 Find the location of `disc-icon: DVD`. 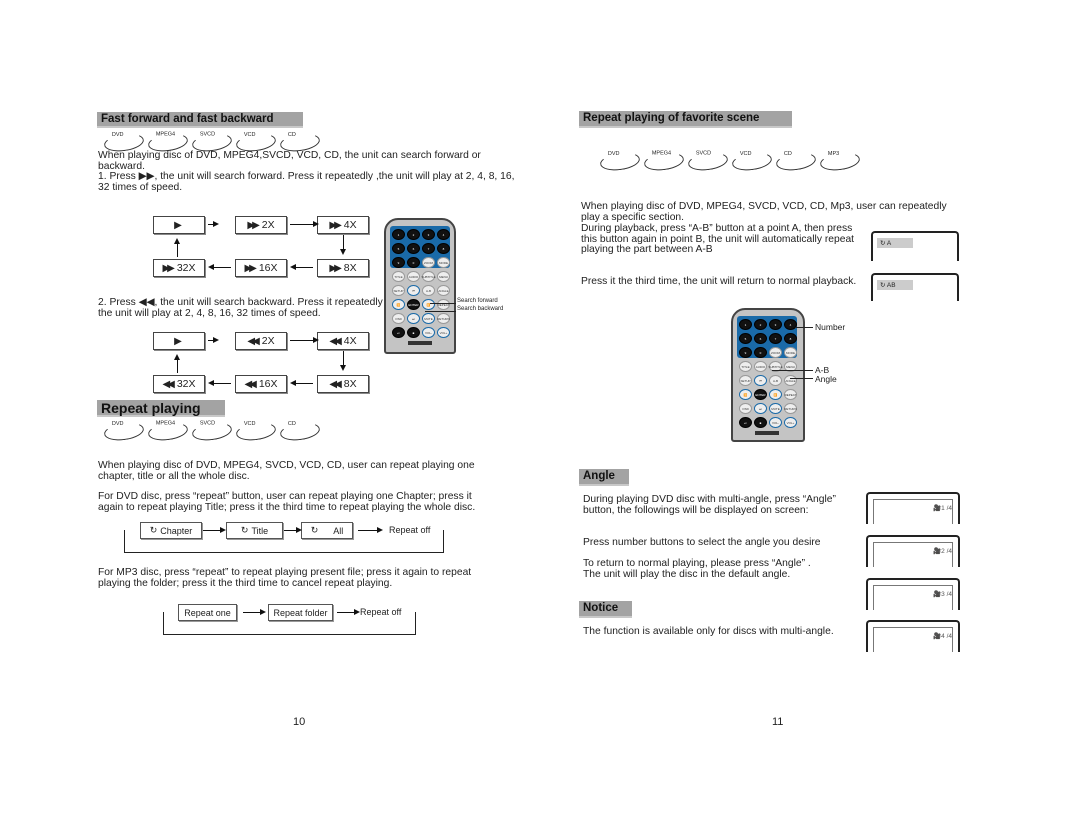

disc-icon: DVD is located at coordinates (620, 161).